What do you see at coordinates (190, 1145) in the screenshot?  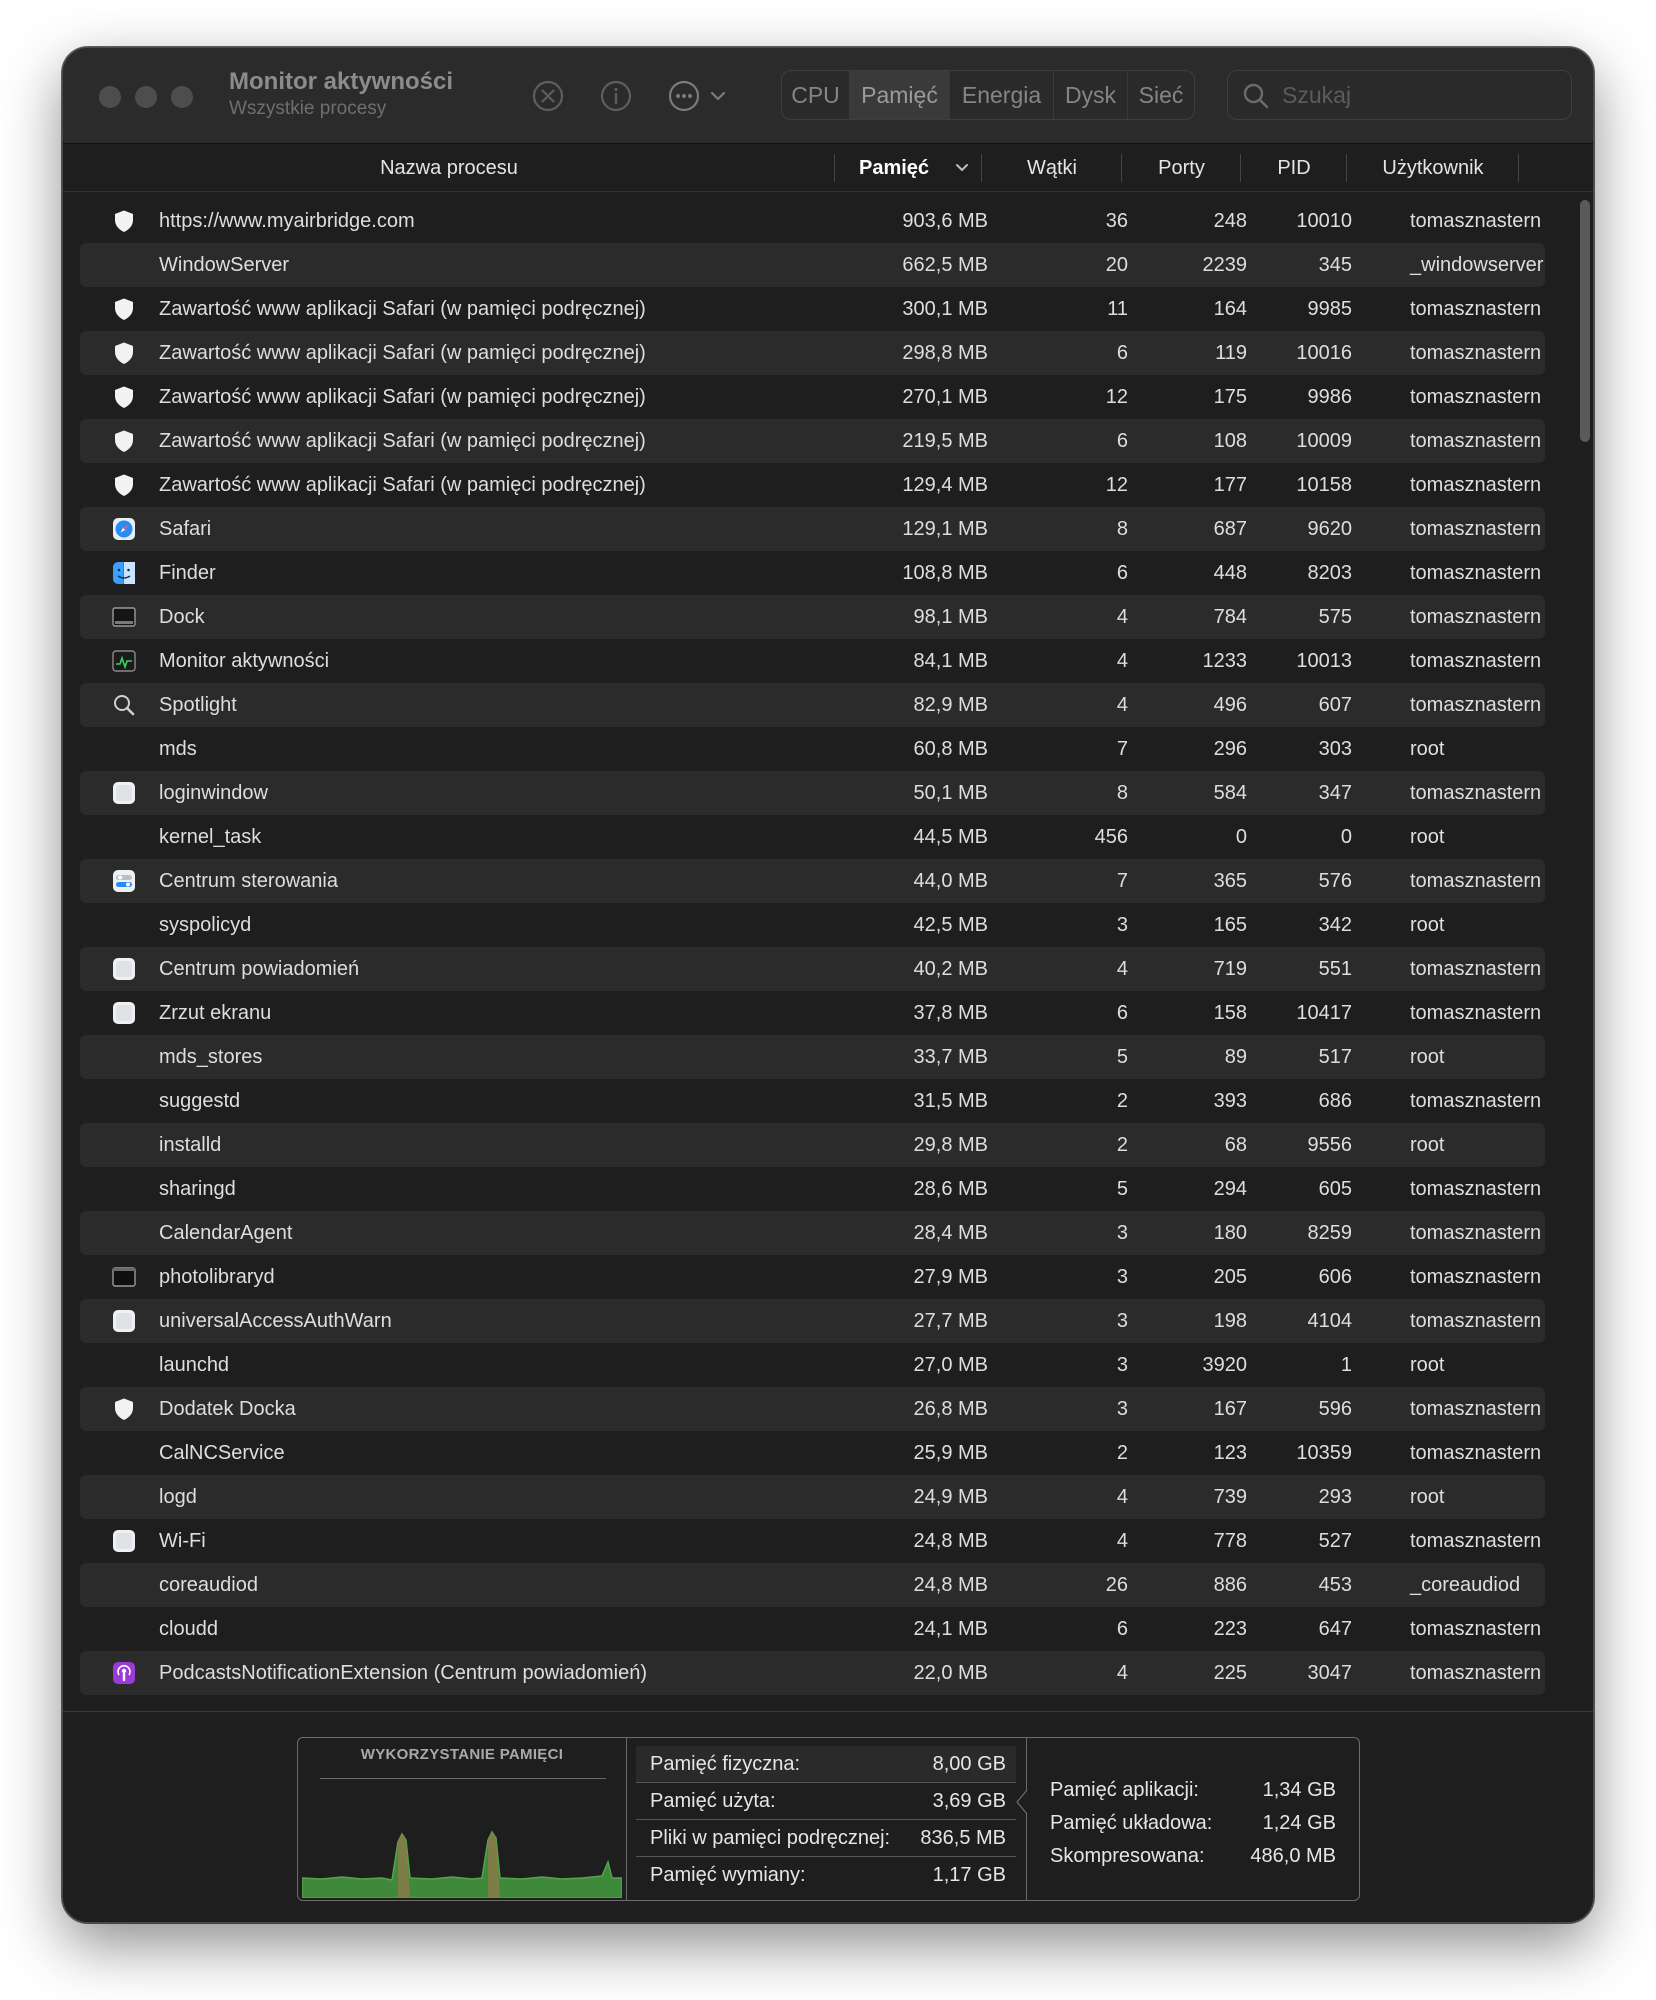 I see `process-name: installd` at bounding box center [190, 1145].